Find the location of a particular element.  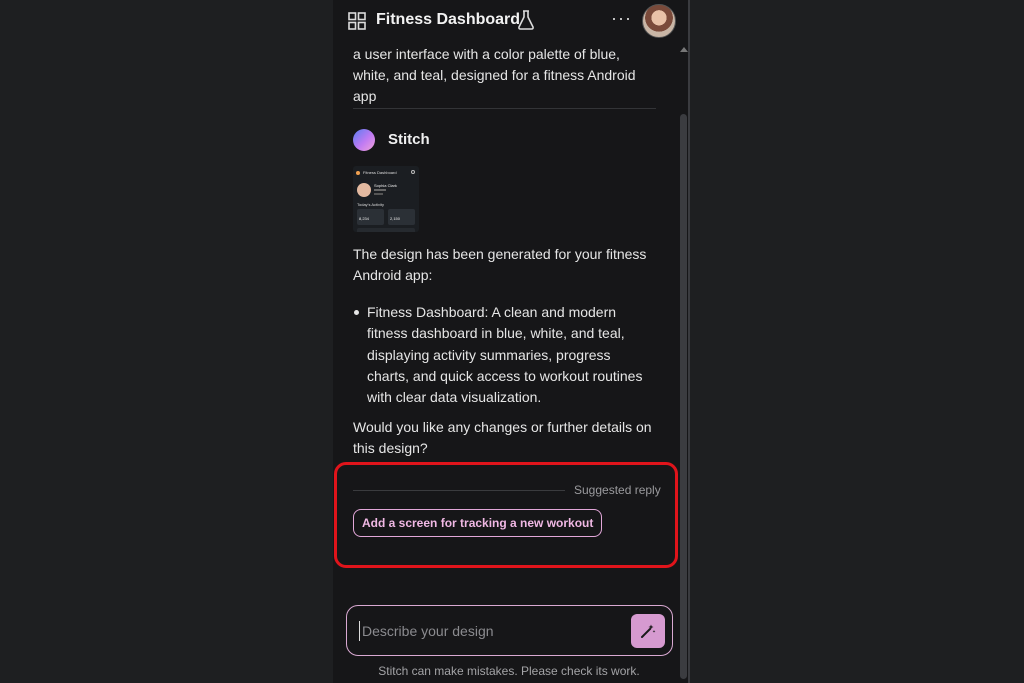

prompt-composer is located at coordinates (509, 630).